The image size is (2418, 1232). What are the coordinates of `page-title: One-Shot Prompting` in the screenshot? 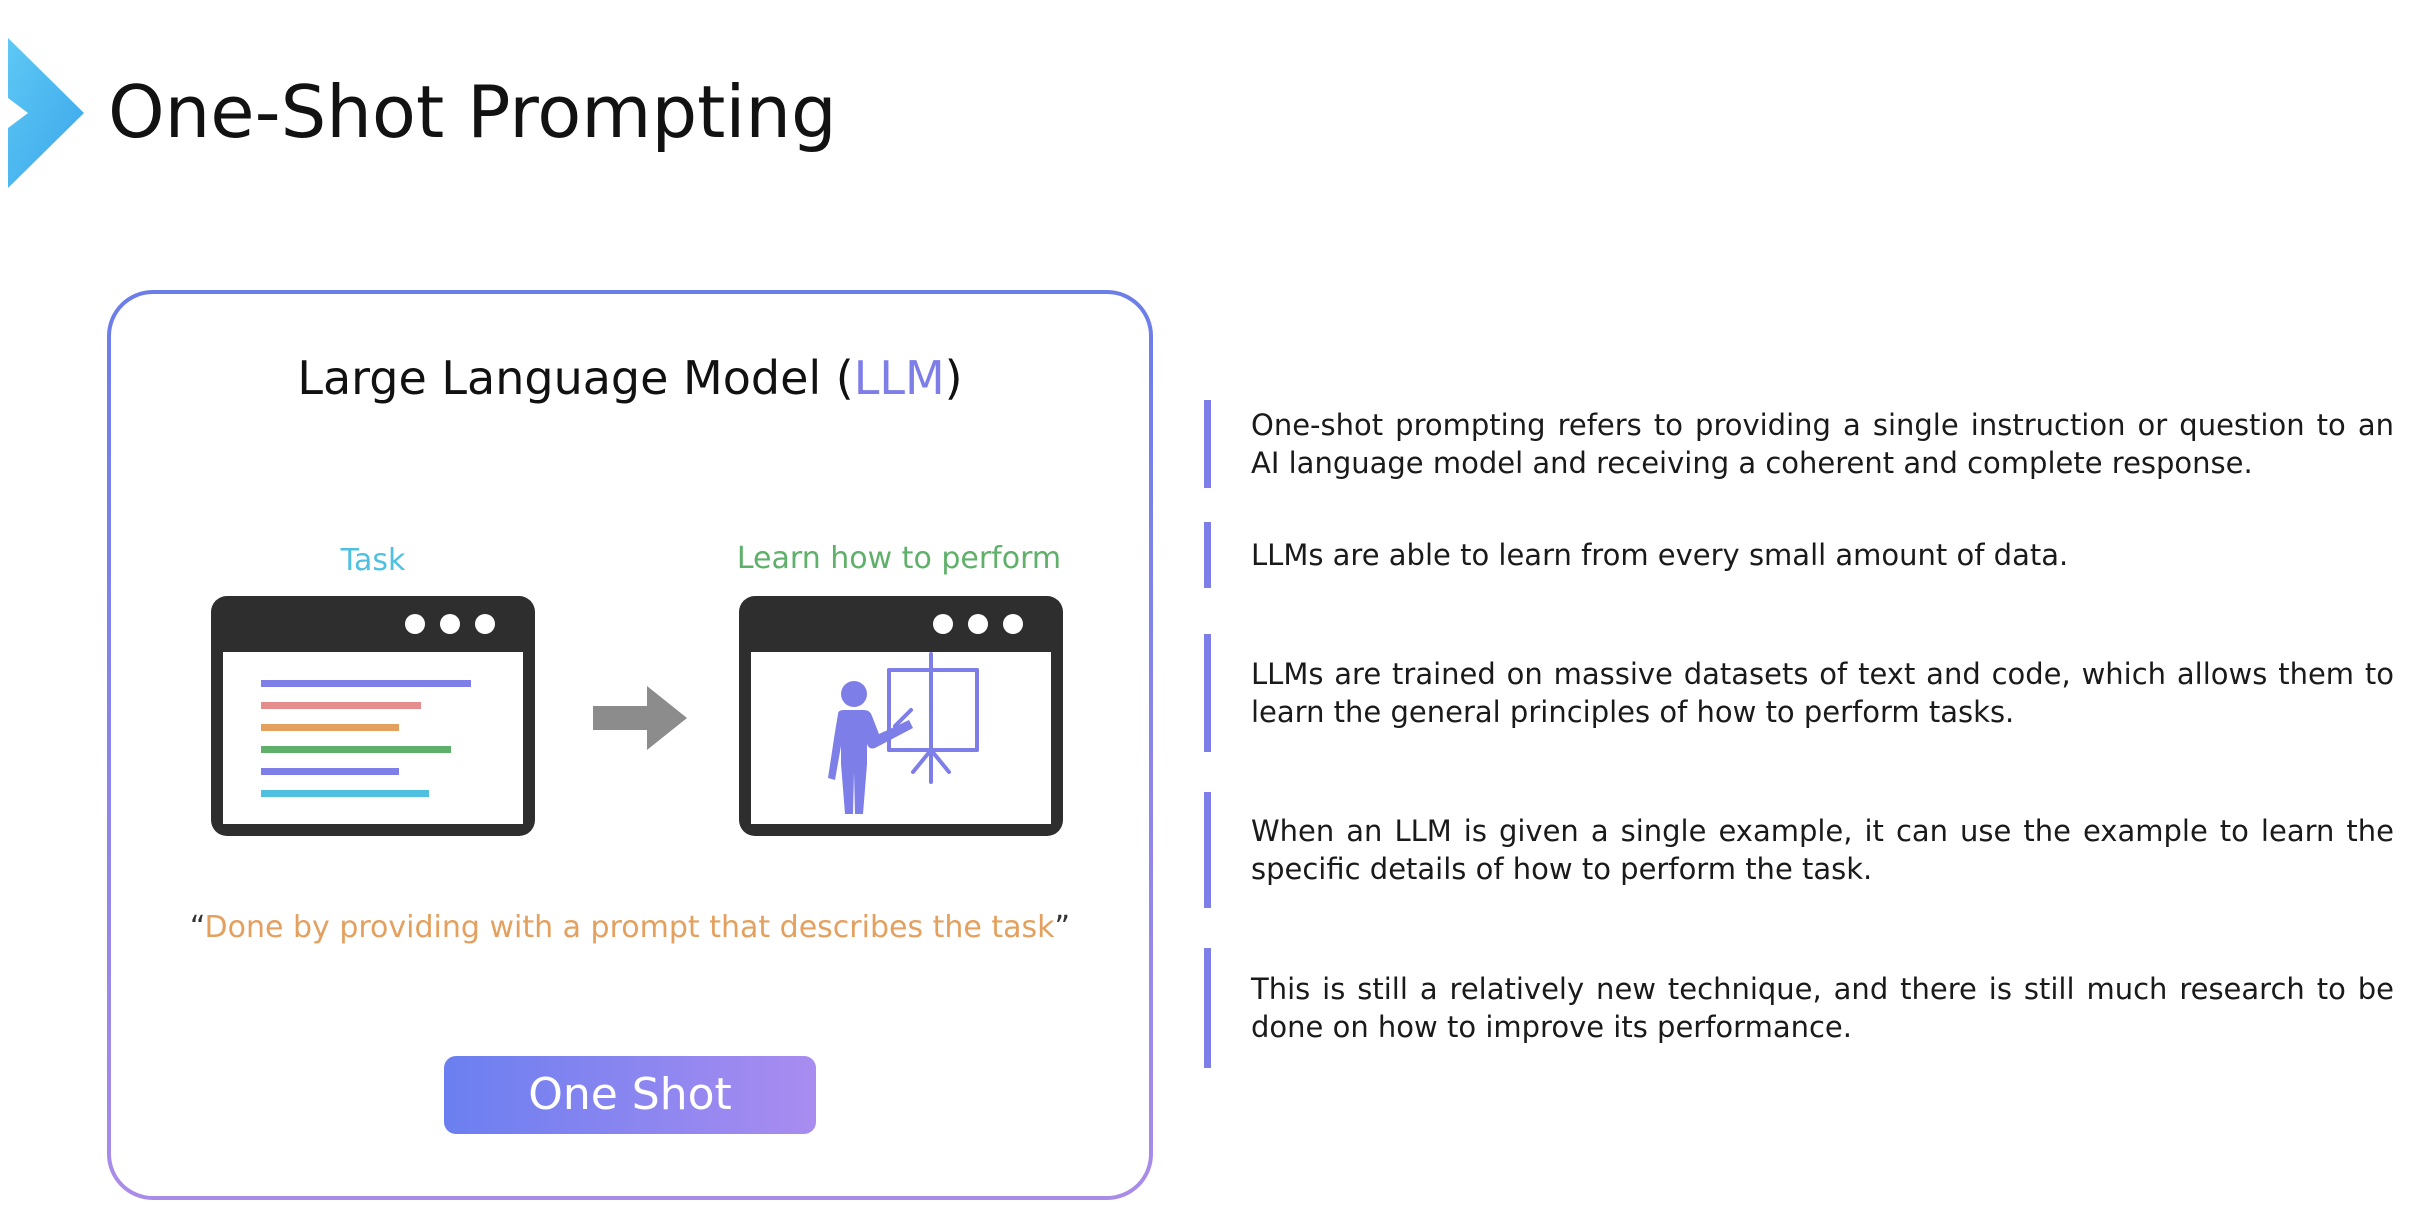 It's located at (472, 112).